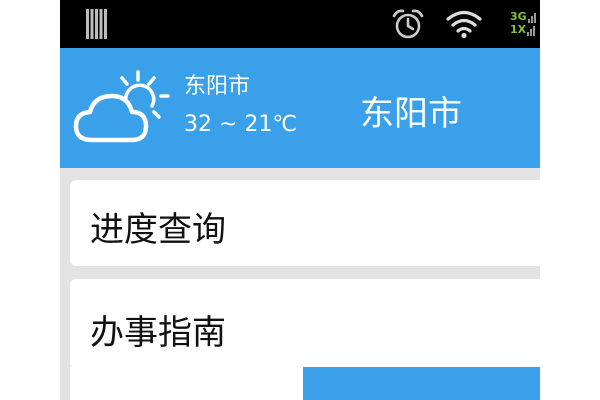 The image size is (600, 400). I want to click on weather-city-label: 东阳市, so click(217, 86).